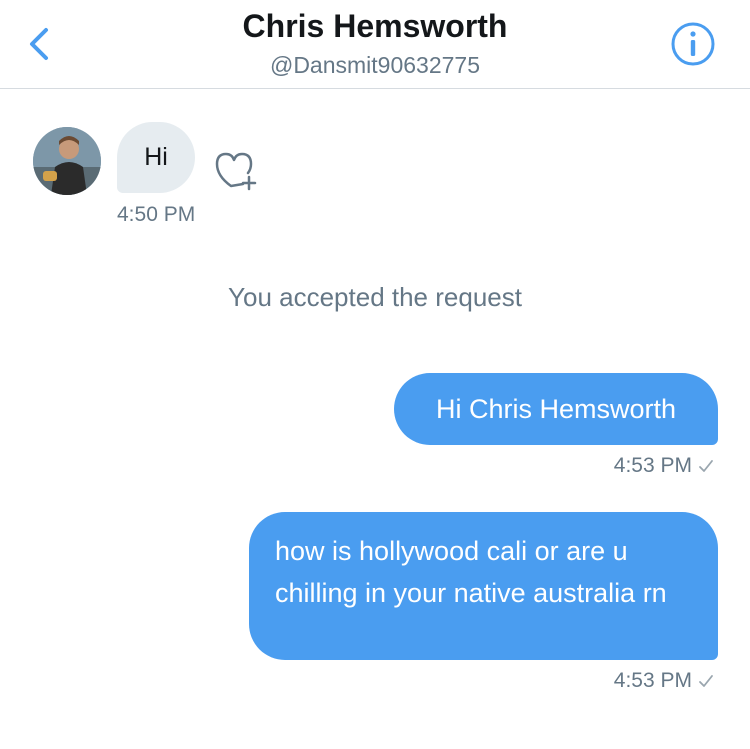 The width and height of the screenshot is (750, 749). I want to click on incoming-message: Hi, so click(156, 157).